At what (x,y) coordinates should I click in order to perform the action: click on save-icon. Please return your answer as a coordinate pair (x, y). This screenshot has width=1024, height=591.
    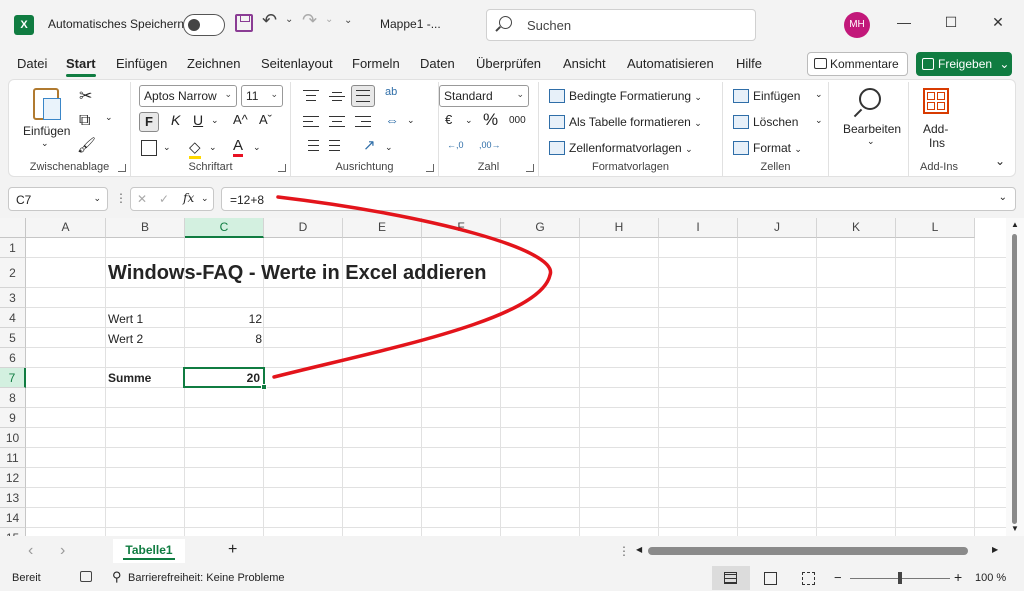
    Looking at the image, I should click on (244, 23).